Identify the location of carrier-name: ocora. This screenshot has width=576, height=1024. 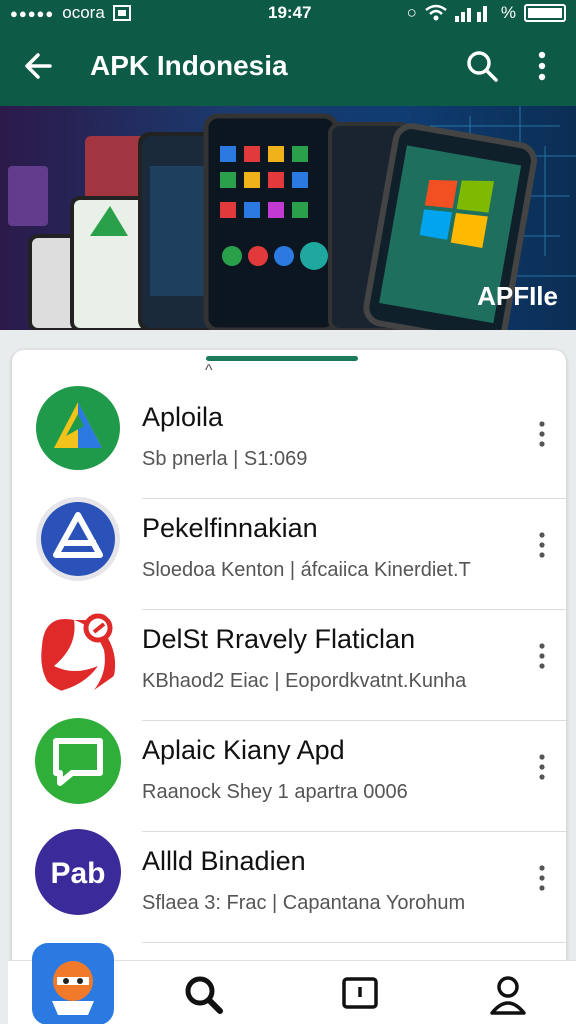
(83, 12).